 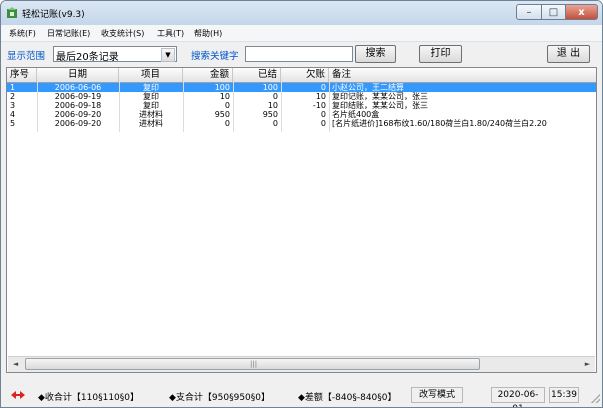 What do you see at coordinates (568, 54) in the screenshot?
I see `exit-button: 退 出` at bounding box center [568, 54].